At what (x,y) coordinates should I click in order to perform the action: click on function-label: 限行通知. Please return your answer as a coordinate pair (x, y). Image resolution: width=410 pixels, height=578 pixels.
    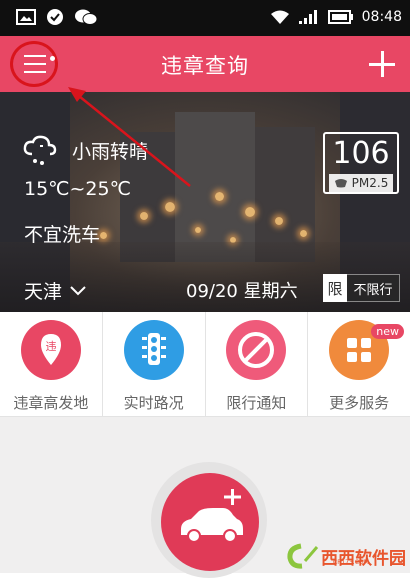
    Looking at the image, I should click on (256, 403).